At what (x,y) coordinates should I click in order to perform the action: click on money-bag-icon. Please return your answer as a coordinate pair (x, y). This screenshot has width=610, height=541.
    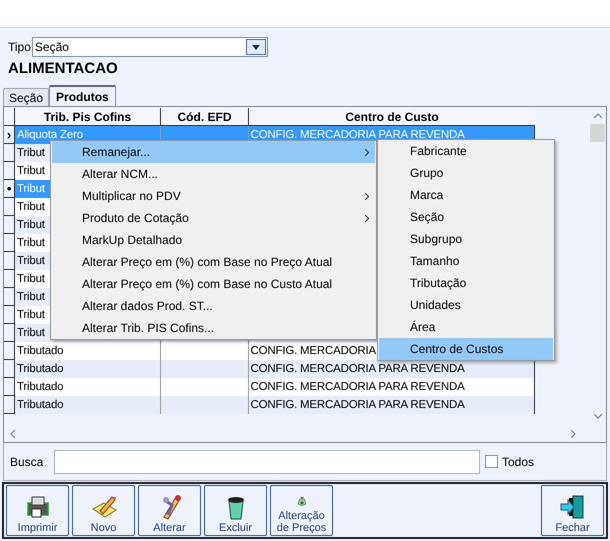
    Looking at the image, I should click on (301, 502).